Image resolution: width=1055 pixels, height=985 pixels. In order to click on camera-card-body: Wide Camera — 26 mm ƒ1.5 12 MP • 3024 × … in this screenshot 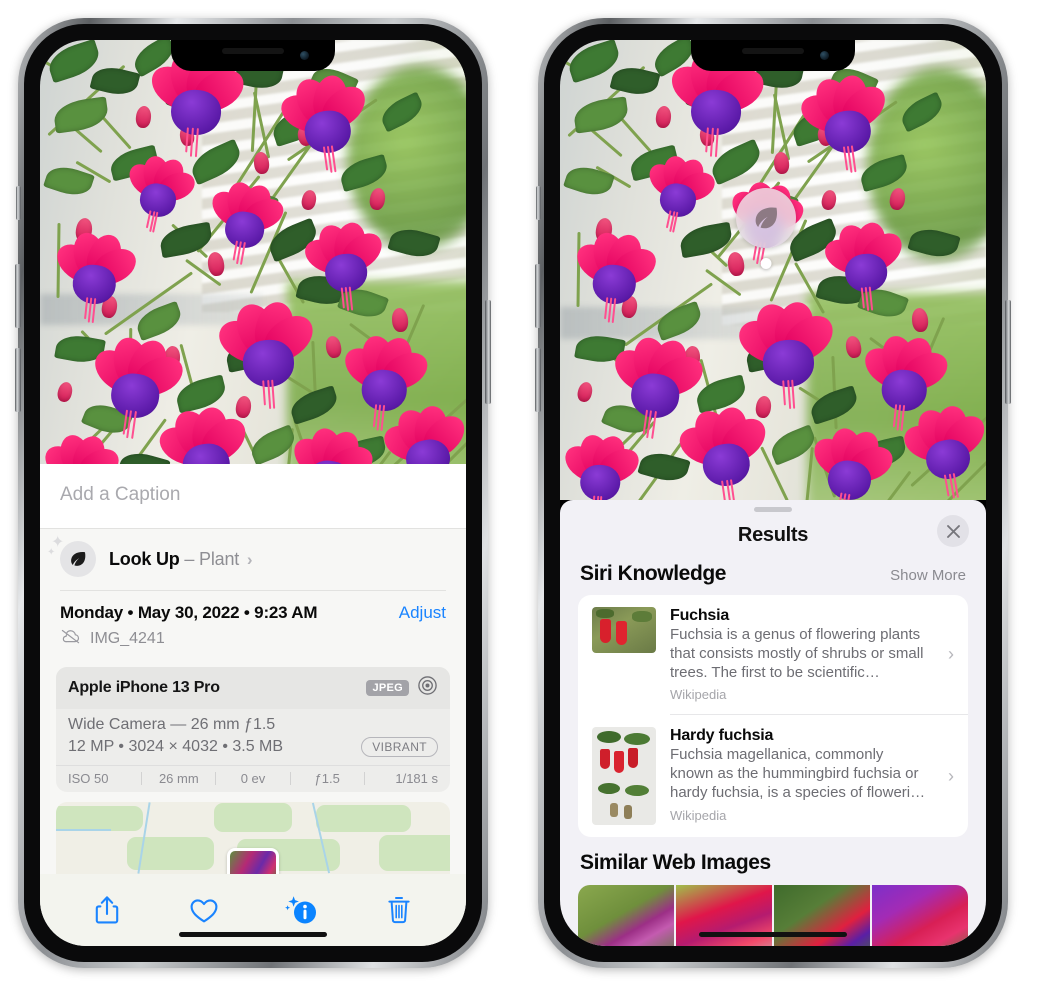, I will do `click(253, 737)`.